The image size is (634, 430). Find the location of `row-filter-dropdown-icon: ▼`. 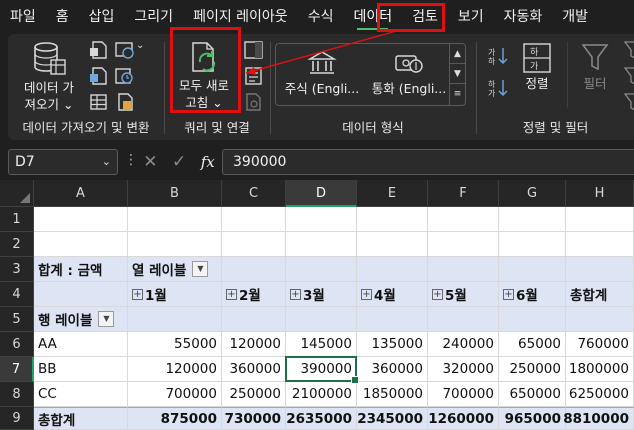

row-filter-dropdown-icon: ▼ is located at coordinates (106, 319).